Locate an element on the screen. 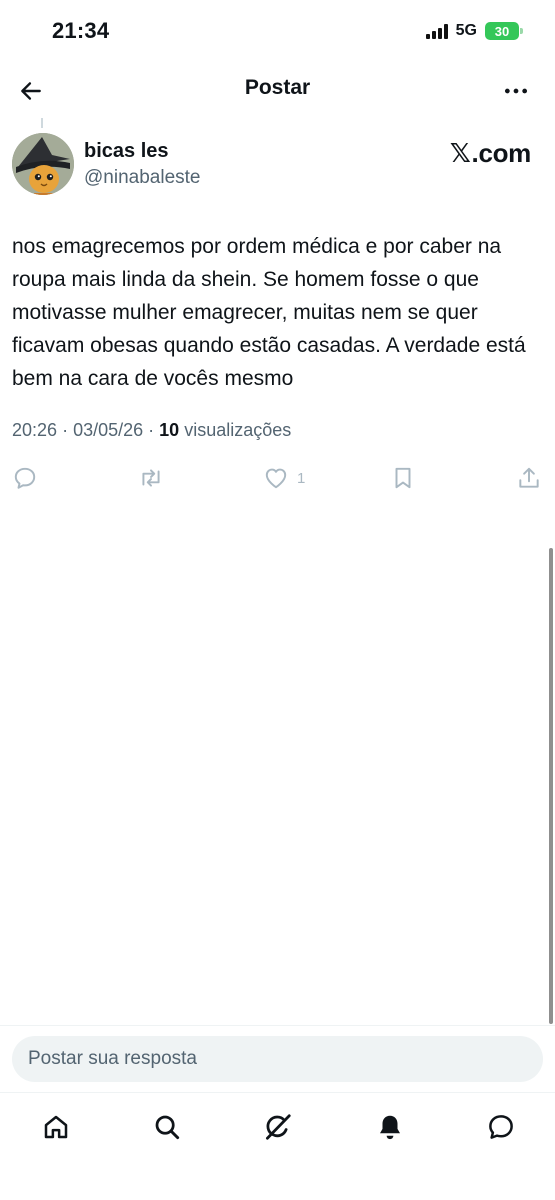 The height and width of the screenshot is (1200, 555). more-dots-icon is located at coordinates (516, 91).